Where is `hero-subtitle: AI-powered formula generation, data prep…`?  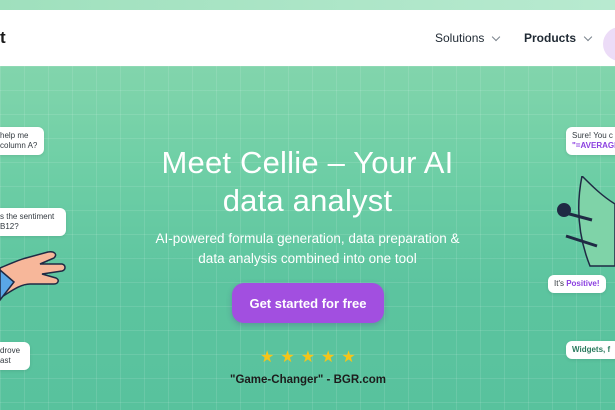
hero-subtitle: AI-powered formula generation, data prep… is located at coordinates (307, 249).